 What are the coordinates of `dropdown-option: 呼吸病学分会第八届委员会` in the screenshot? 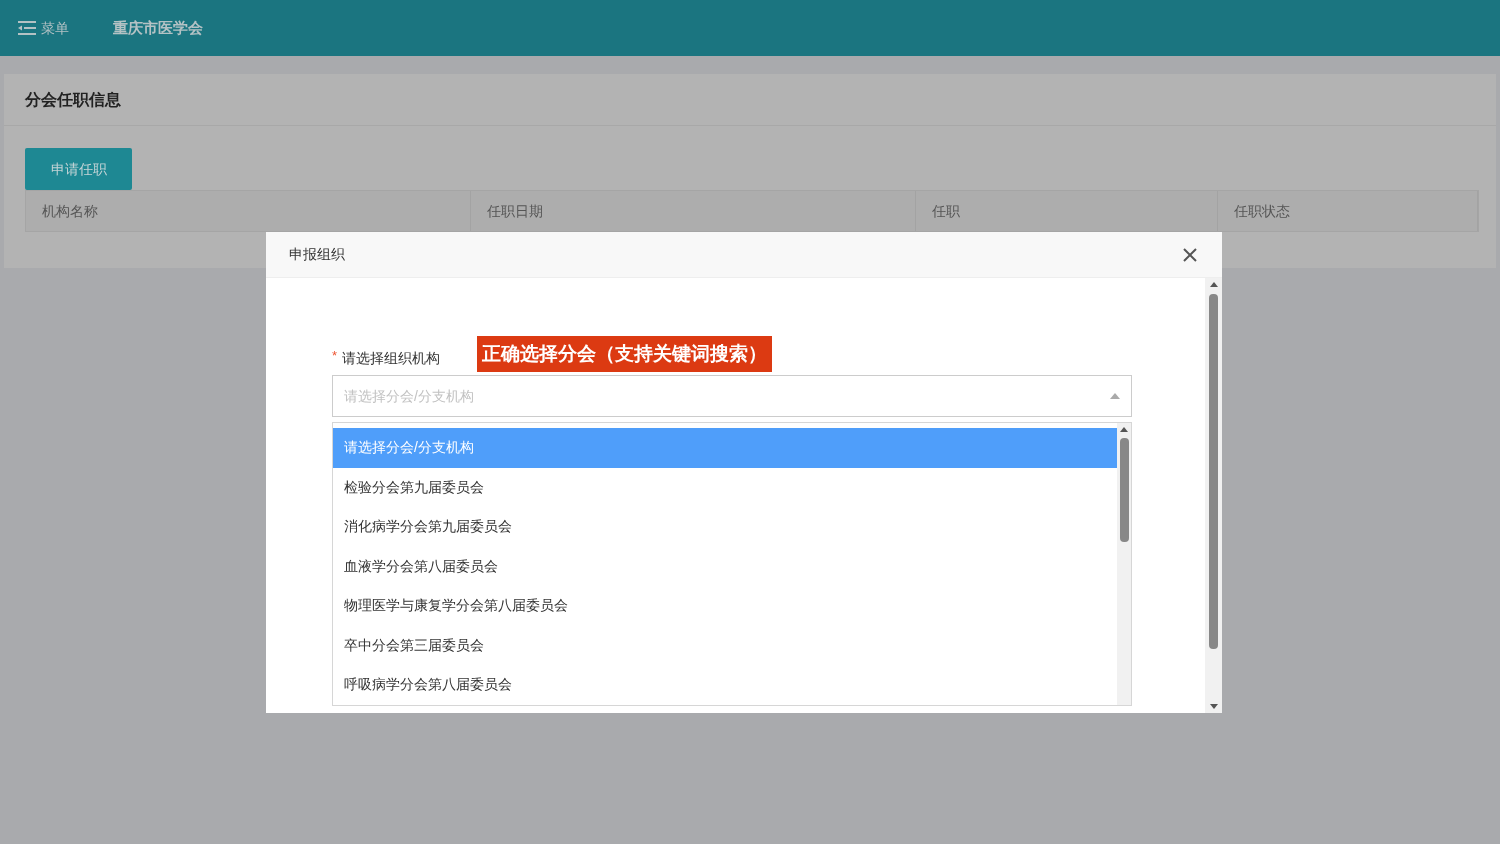 It's located at (725, 685).